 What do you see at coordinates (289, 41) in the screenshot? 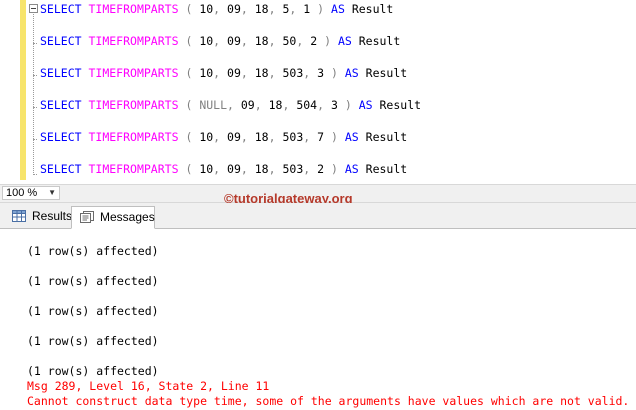
I see `sql-arg: 50` at bounding box center [289, 41].